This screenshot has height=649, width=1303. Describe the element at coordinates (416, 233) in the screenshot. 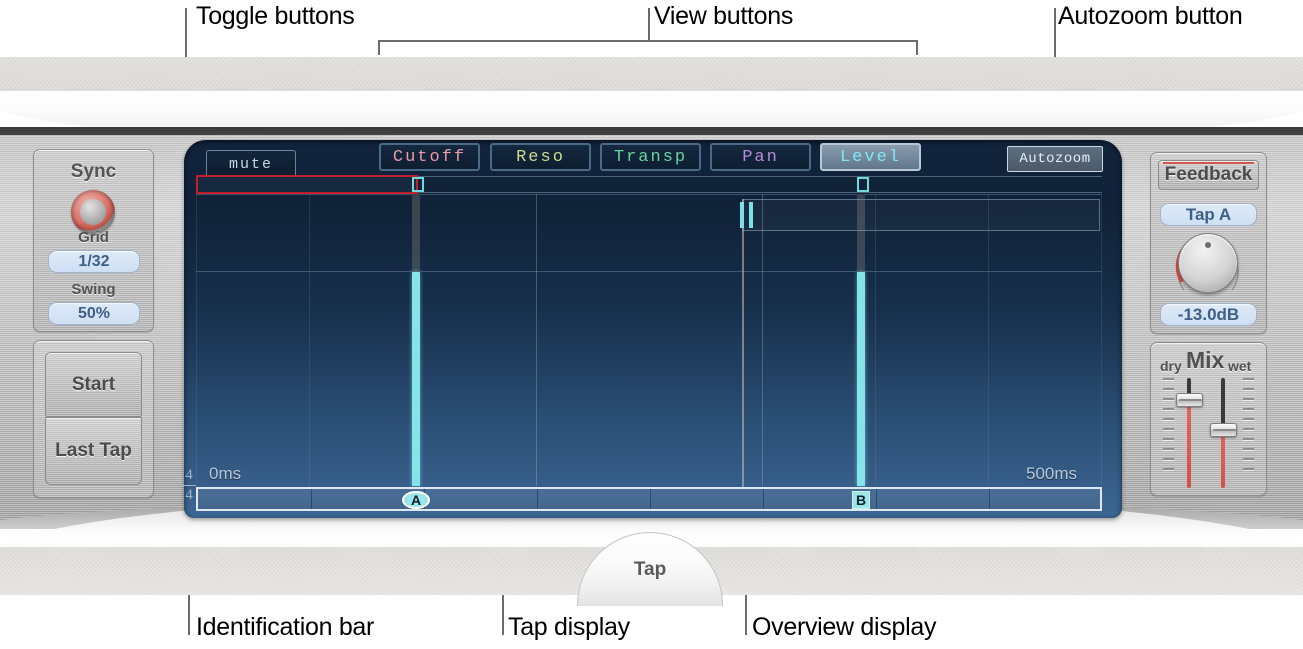

I see `tap-bar-a-stem-top` at that location.